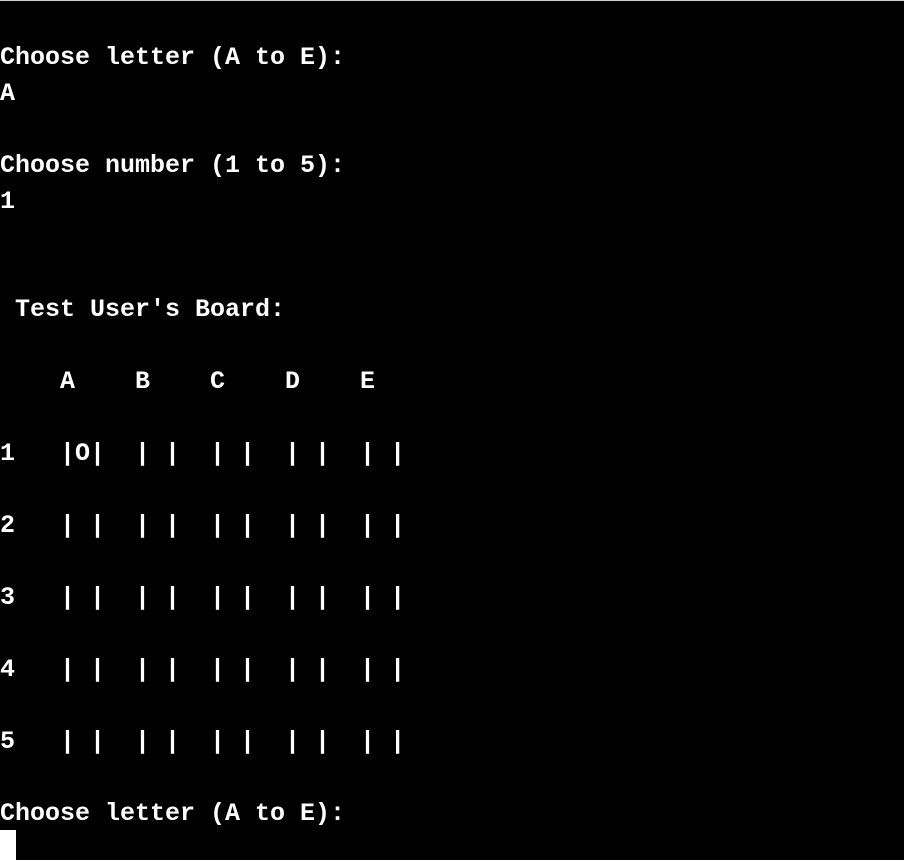  Describe the element at coordinates (173, 165) in the screenshot. I see `prompt-number: Choose number (1 to 5):` at that location.